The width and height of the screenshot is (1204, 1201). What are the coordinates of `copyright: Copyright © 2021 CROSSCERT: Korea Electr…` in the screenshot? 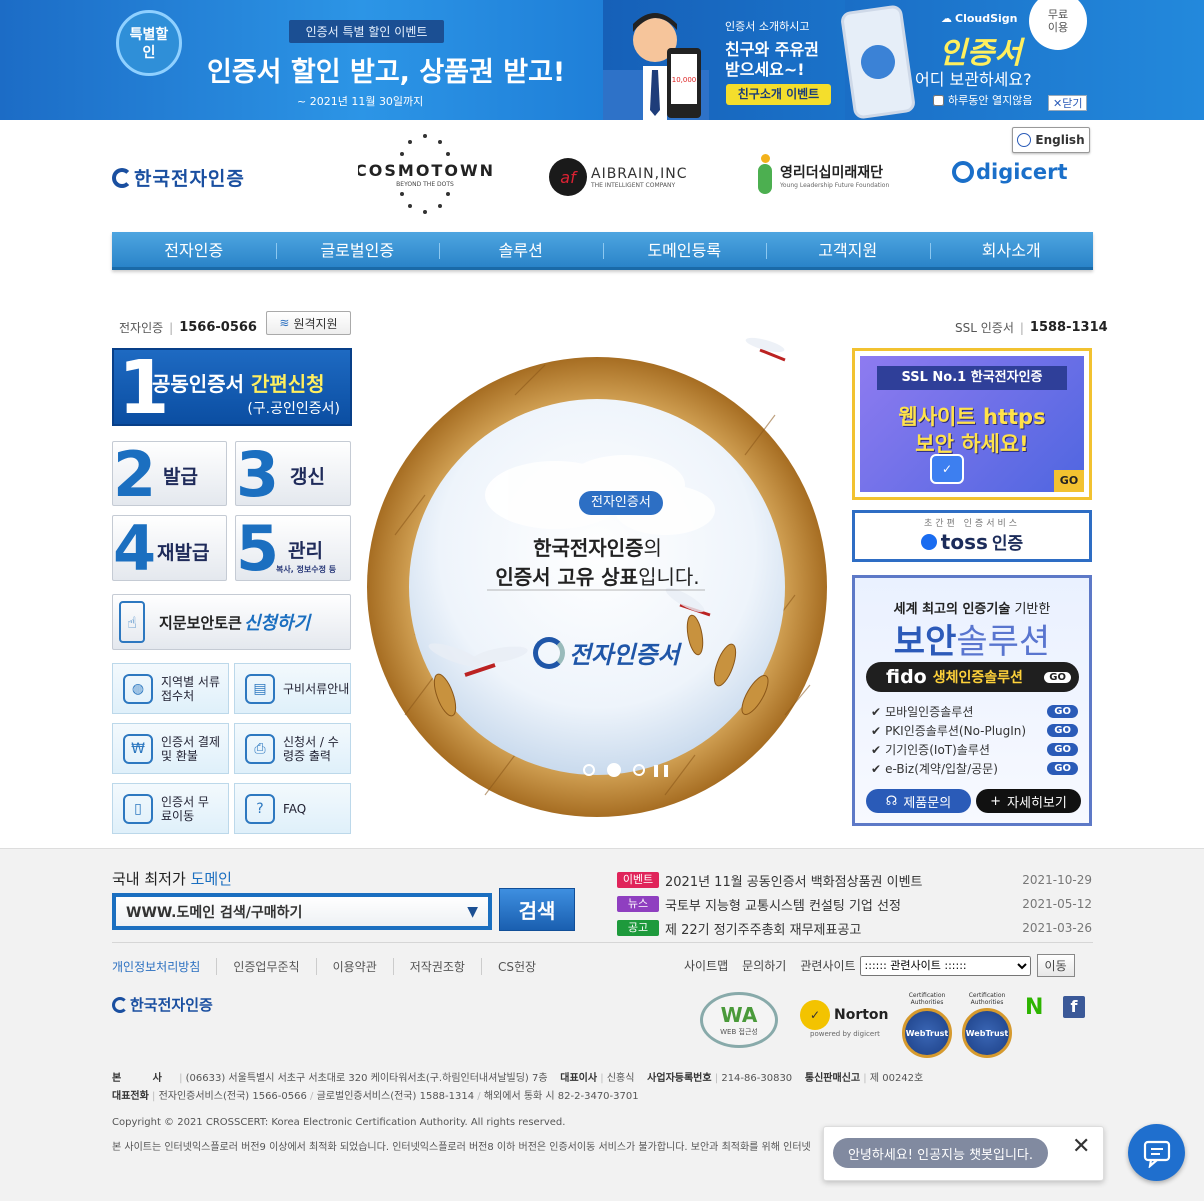 It's located at (339, 1122).